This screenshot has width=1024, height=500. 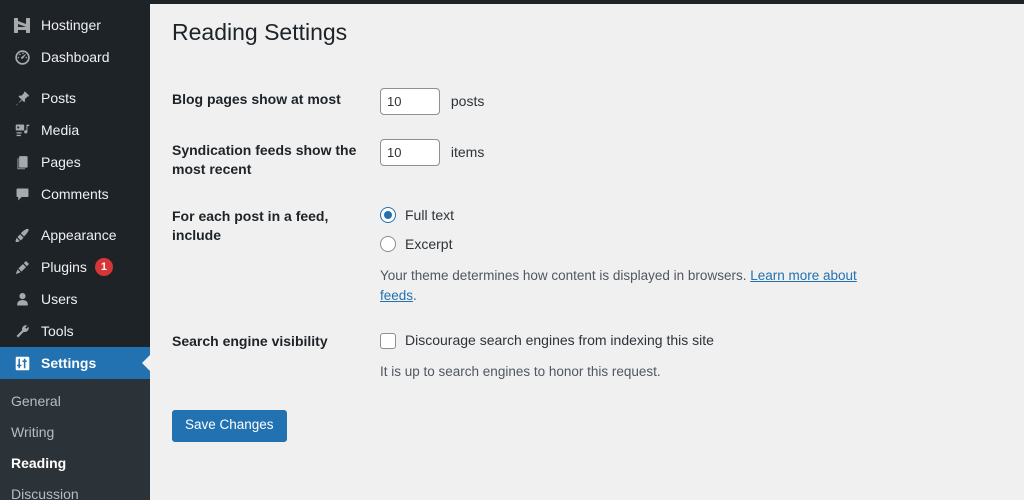 I want to click on blog-pages-field-cell: posts, so click(x=636, y=101).